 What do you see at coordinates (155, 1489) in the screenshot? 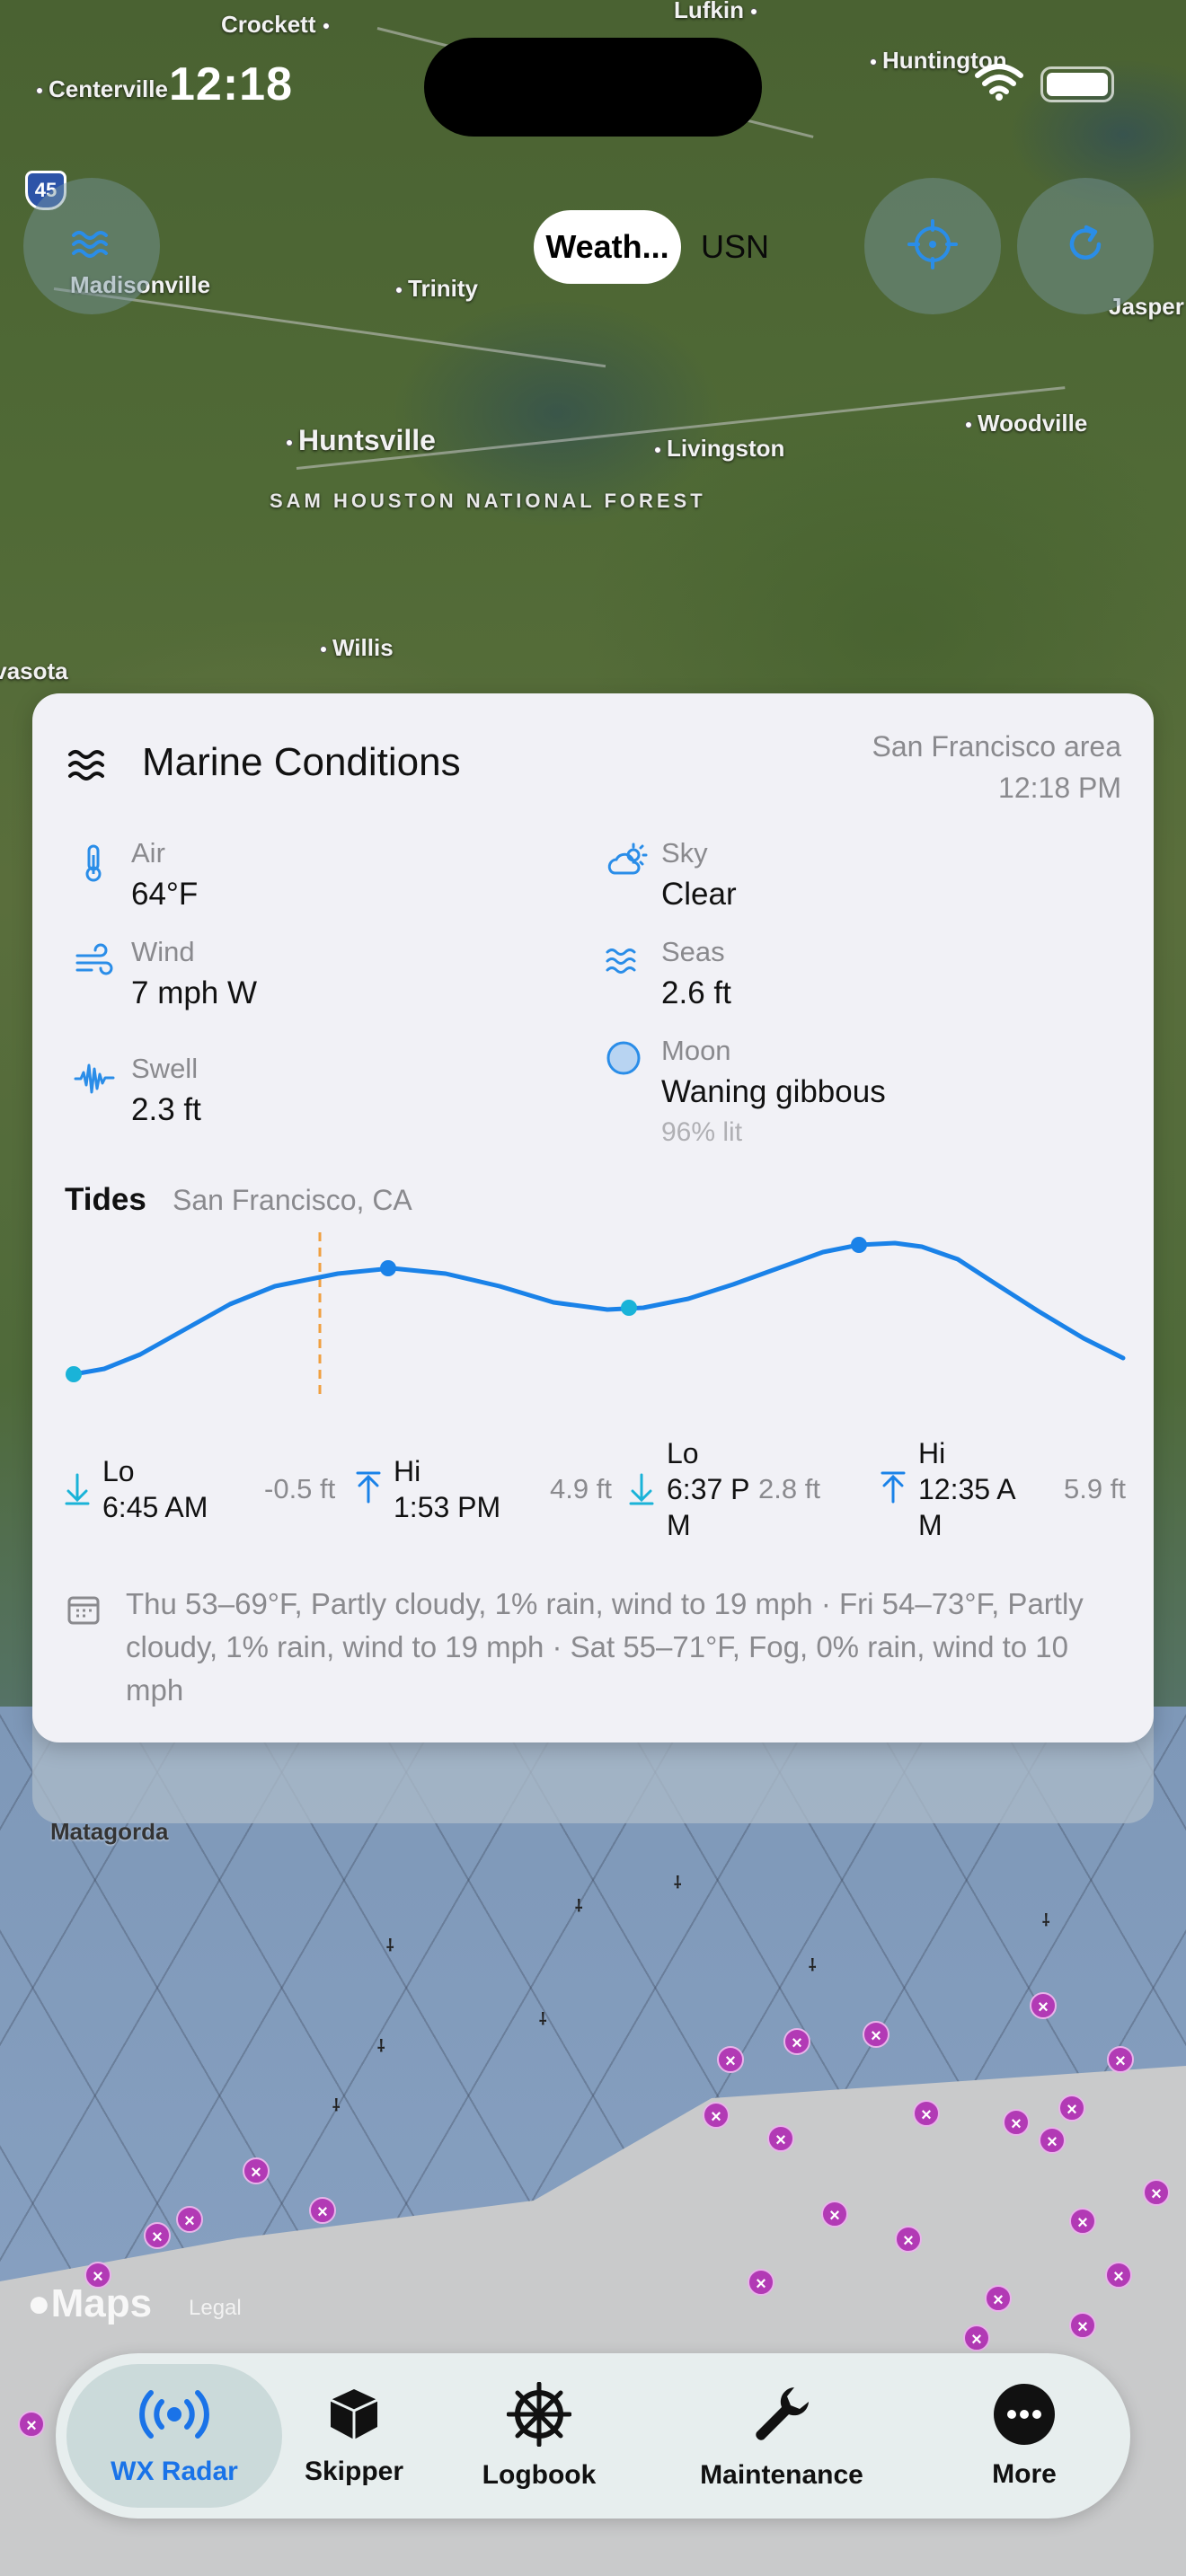
I see `tide-event-label: Lo 6:45 AM` at bounding box center [155, 1489].